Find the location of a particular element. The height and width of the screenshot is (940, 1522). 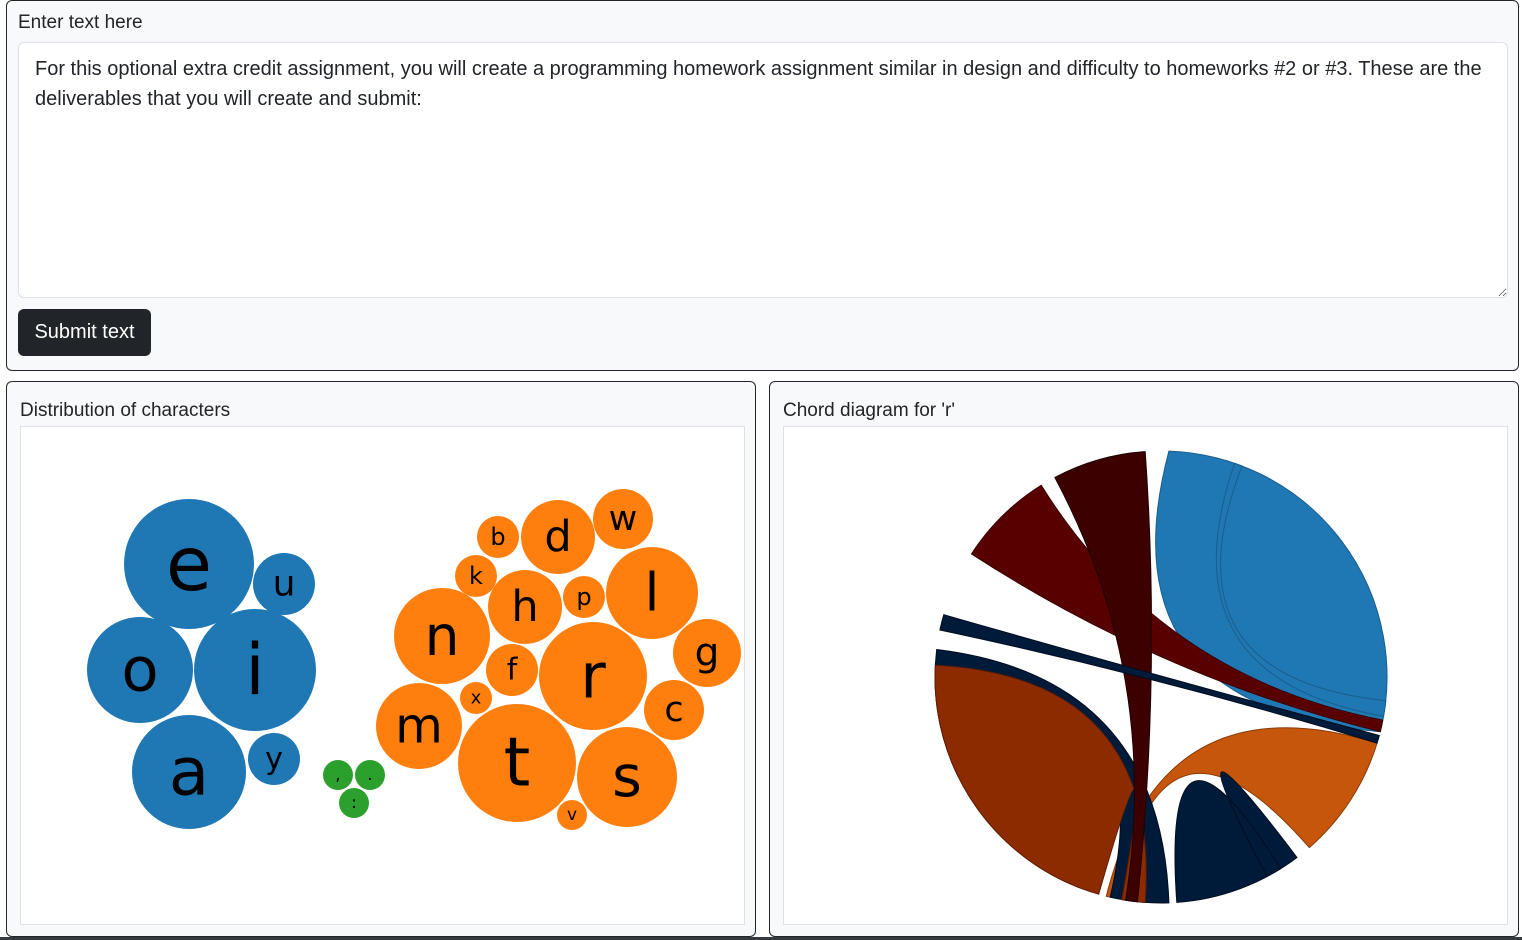

bubble-label: : is located at coordinates (354, 803).